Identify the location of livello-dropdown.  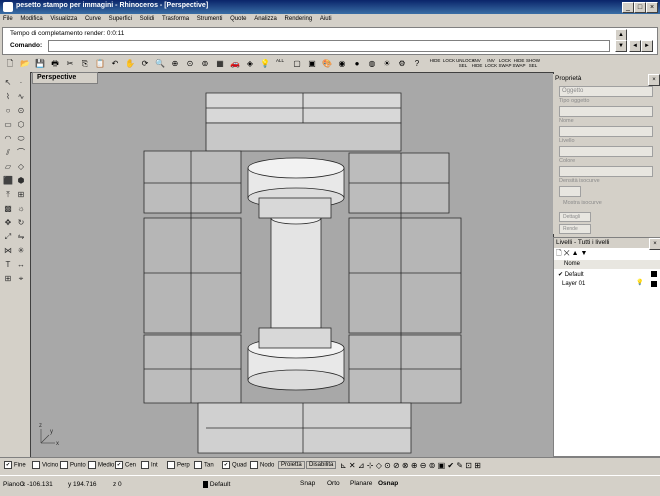
(606, 151).